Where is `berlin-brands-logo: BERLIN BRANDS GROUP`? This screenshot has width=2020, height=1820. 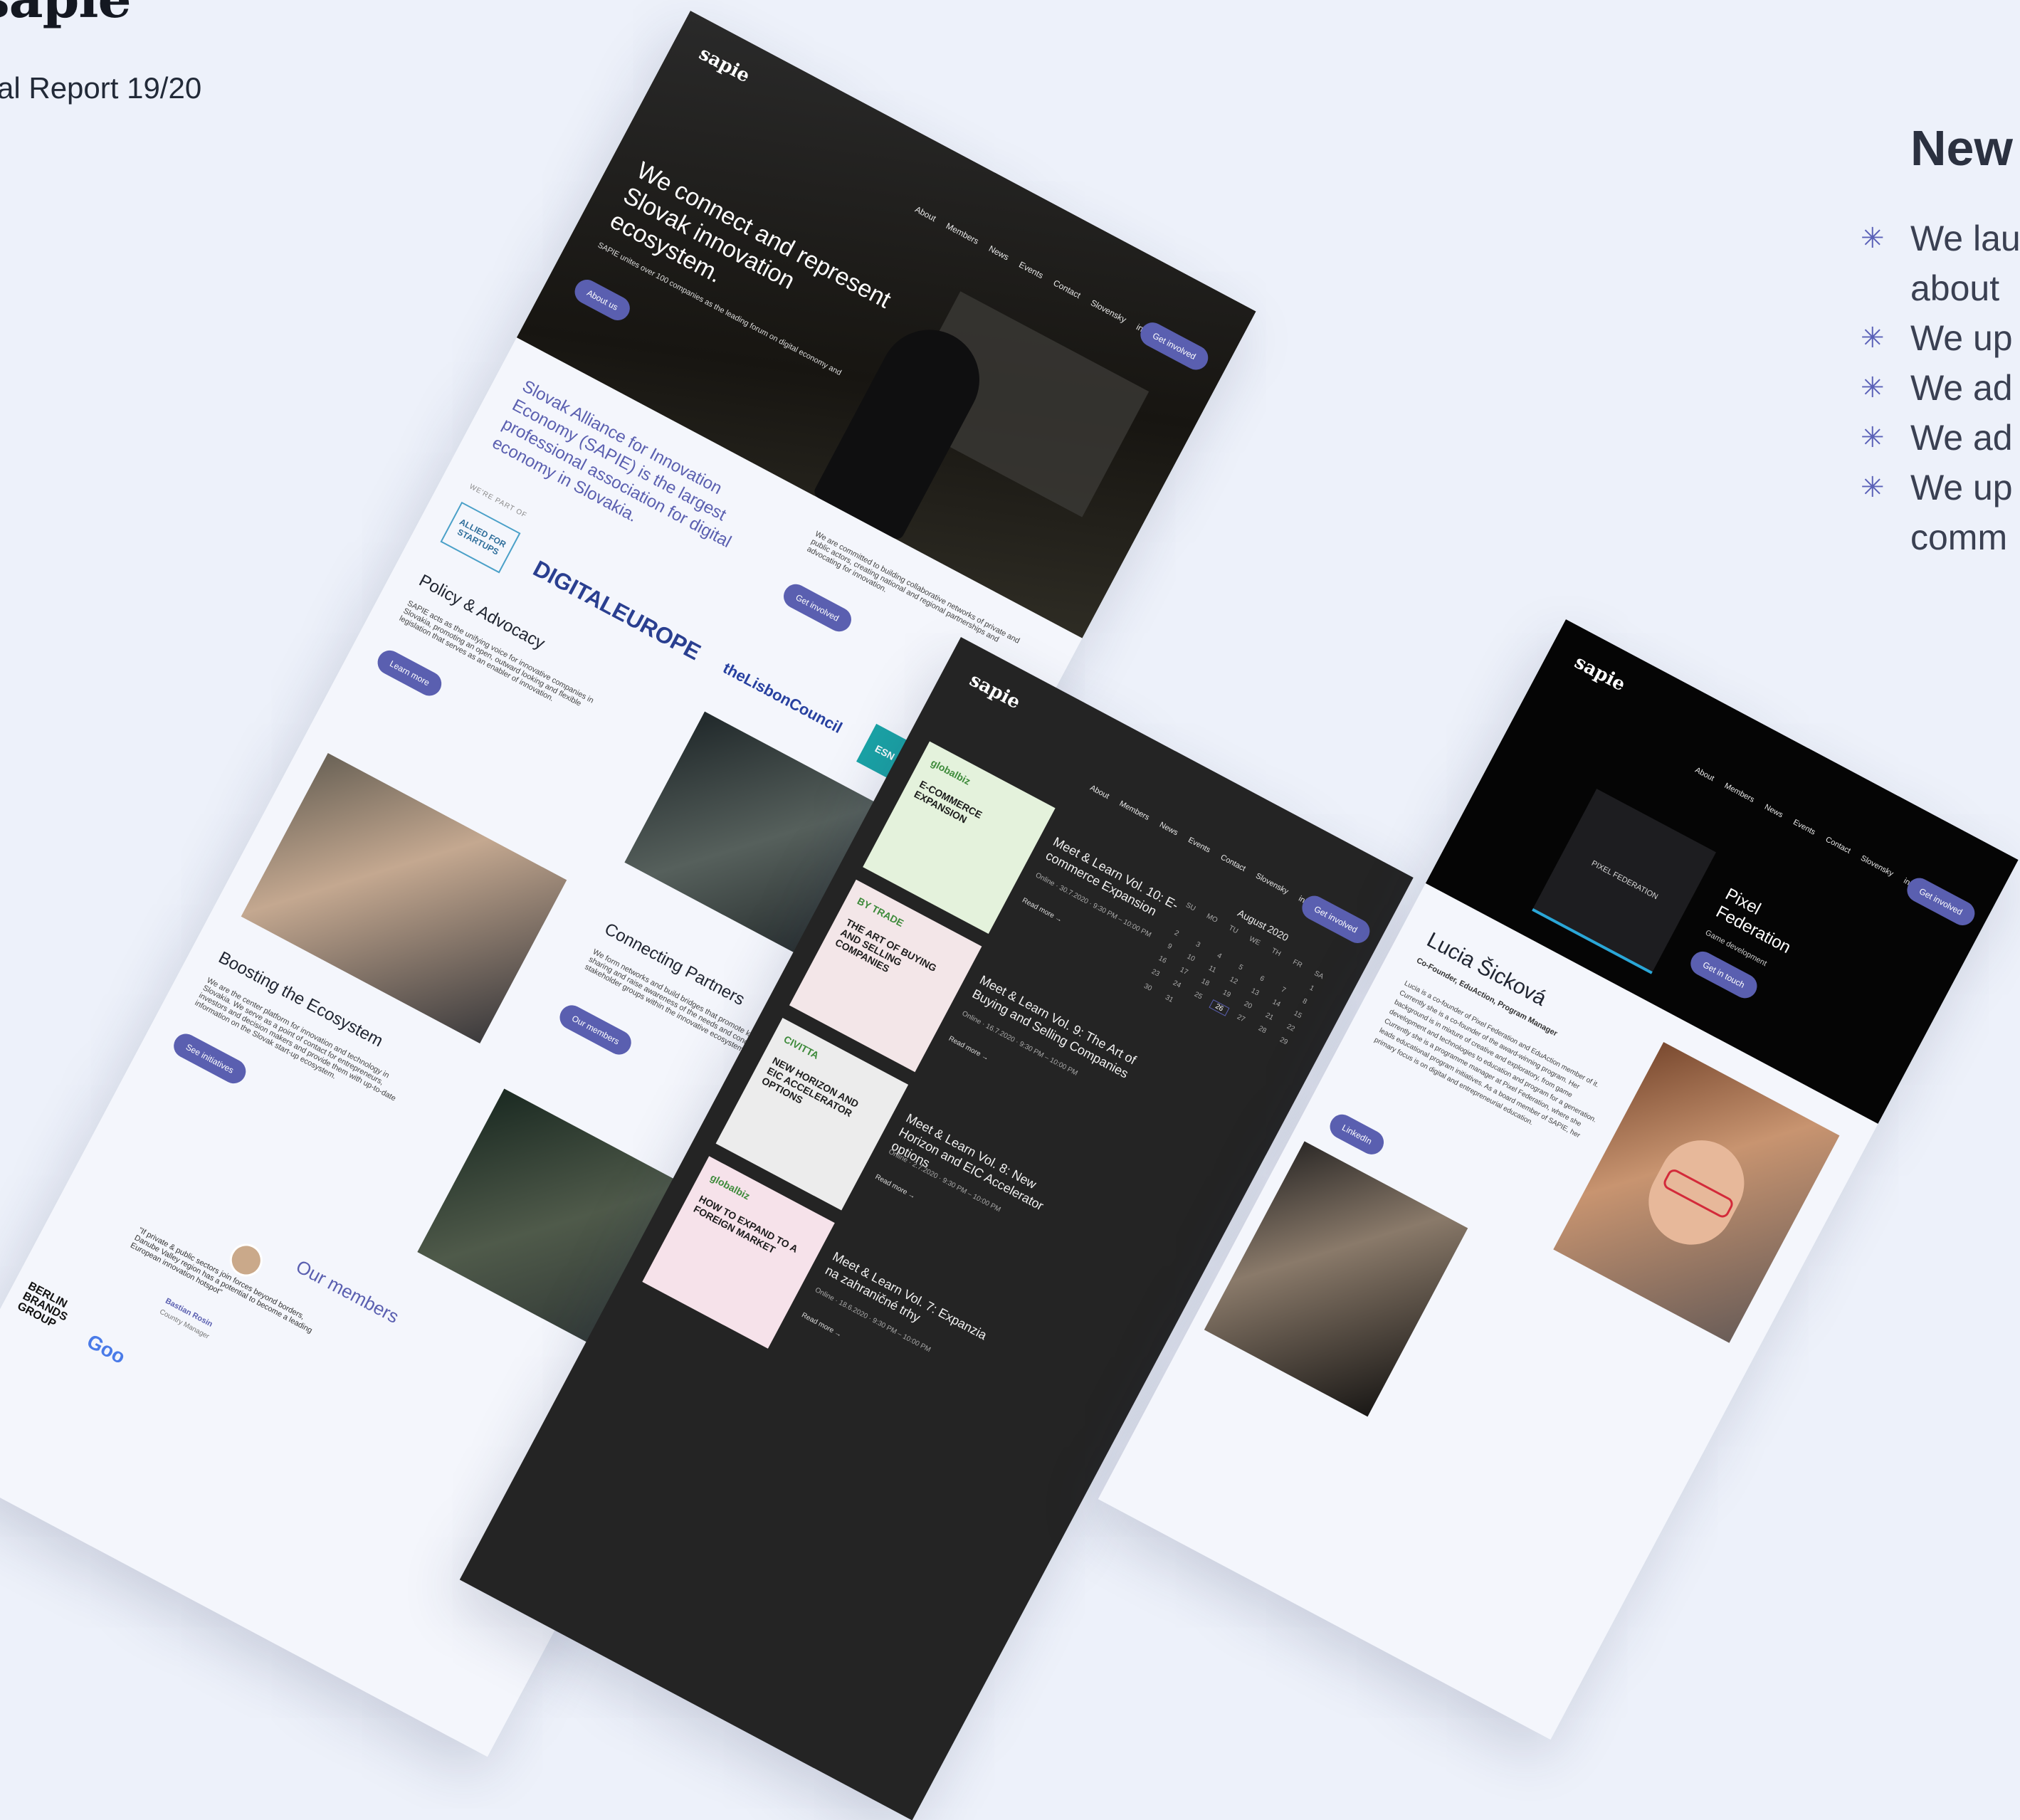 berlin-brands-logo: BERLIN BRANDS GROUP is located at coordinates (48, 1308).